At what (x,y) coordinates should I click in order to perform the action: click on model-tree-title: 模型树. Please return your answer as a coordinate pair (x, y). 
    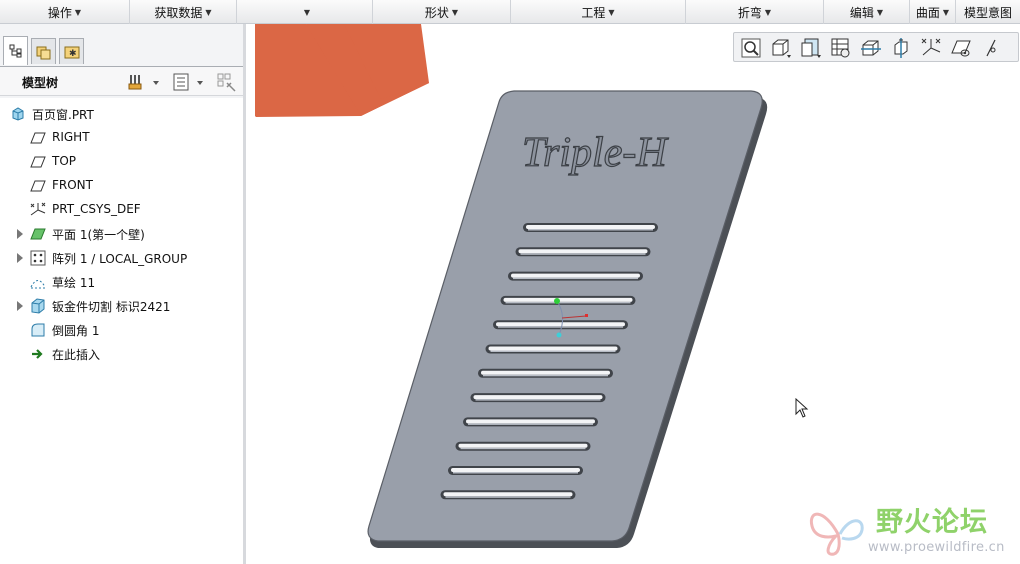
    Looking at the image, I should click on (40, 83).